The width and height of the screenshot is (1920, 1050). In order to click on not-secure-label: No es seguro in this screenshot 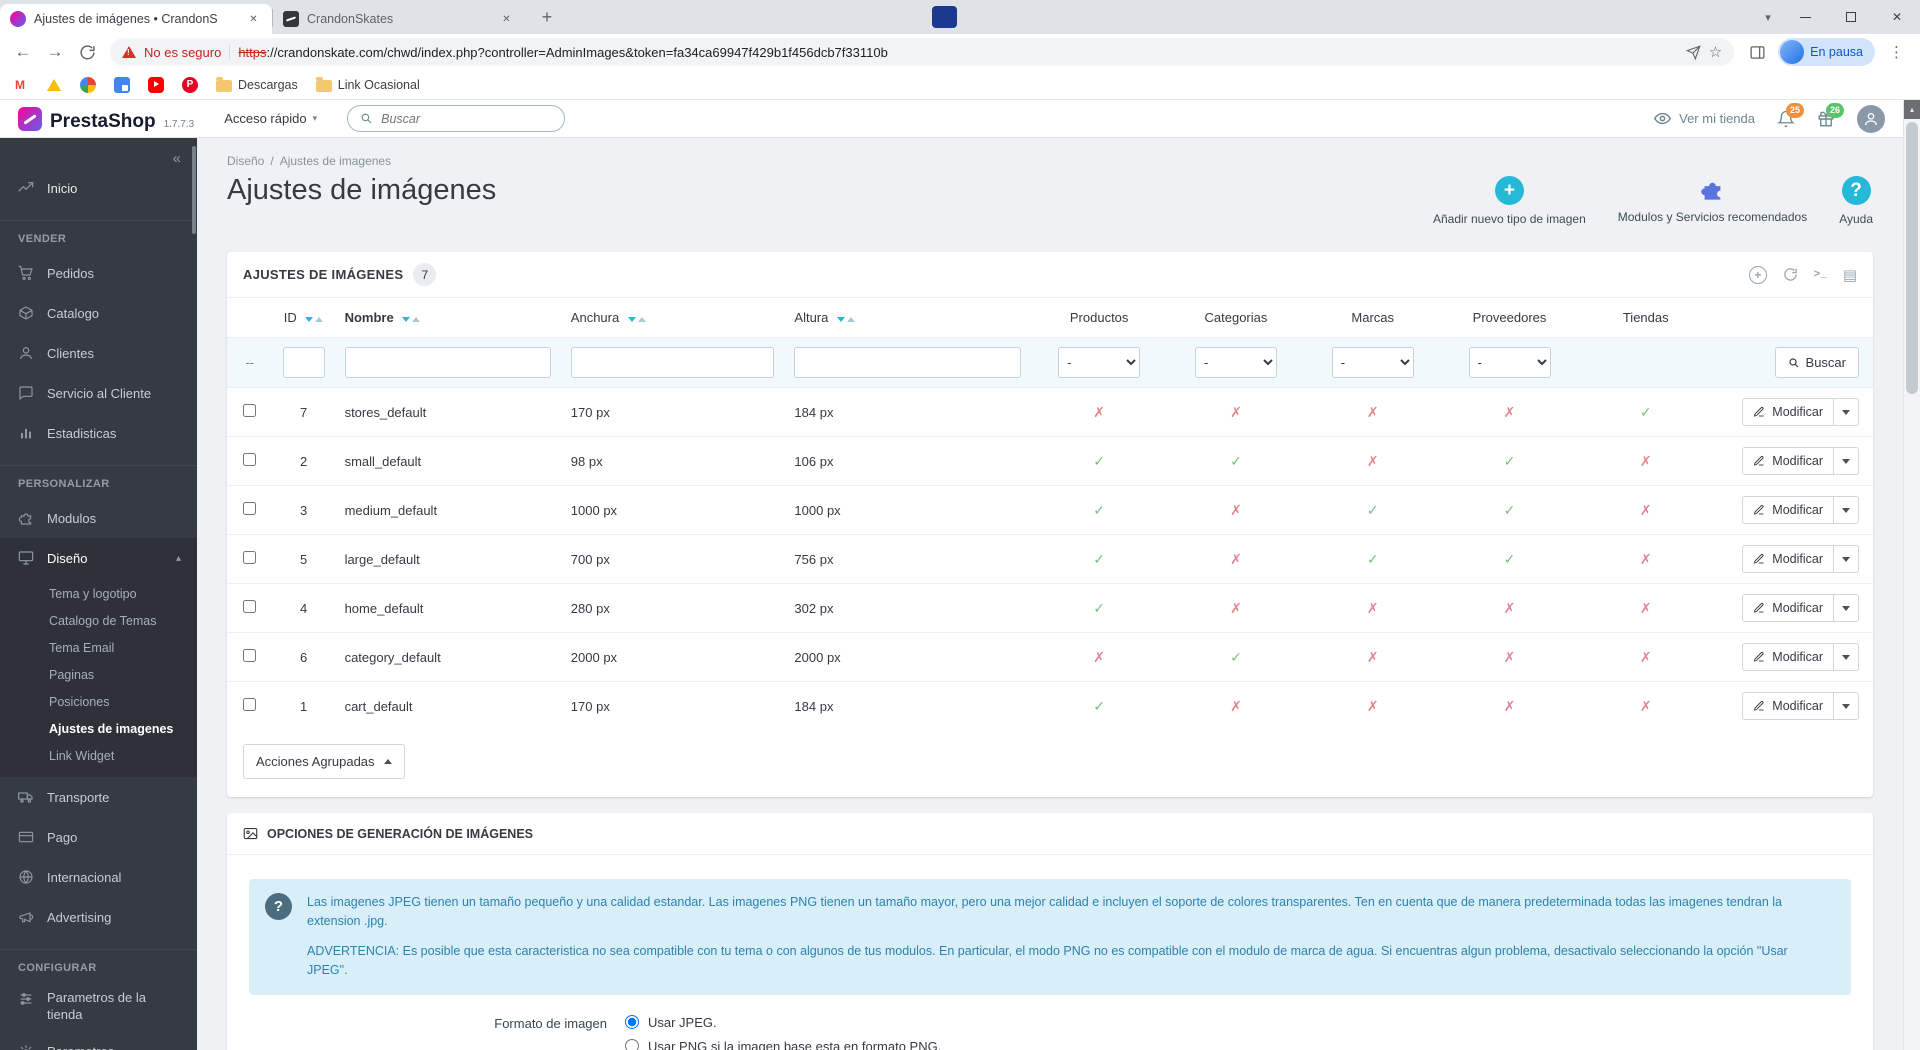, I will do `click(182, 52)`.